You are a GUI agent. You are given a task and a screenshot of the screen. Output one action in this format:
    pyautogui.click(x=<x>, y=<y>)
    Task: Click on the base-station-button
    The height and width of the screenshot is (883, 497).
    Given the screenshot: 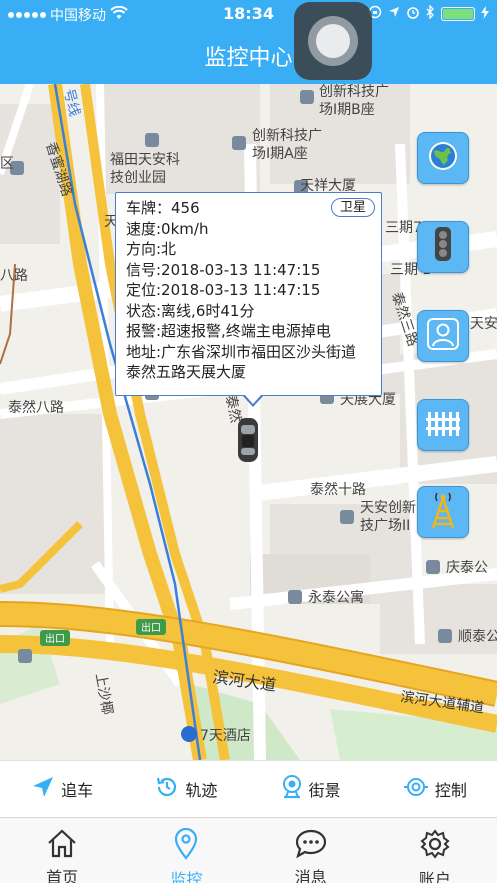 What is the action you would take?
    pyautogui.click(x=443, y=512)
    